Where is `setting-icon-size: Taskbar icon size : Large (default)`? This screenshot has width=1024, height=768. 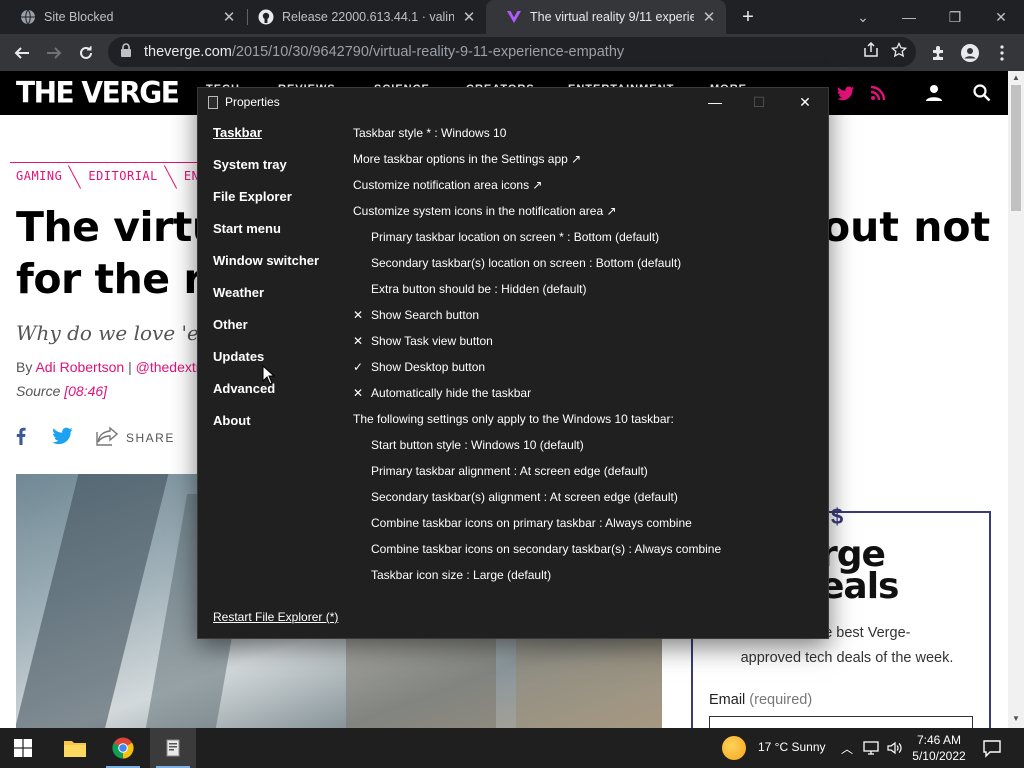
setting-icon-size: Taskbar icon size : Large (default) is located at coordinates (537, 575).